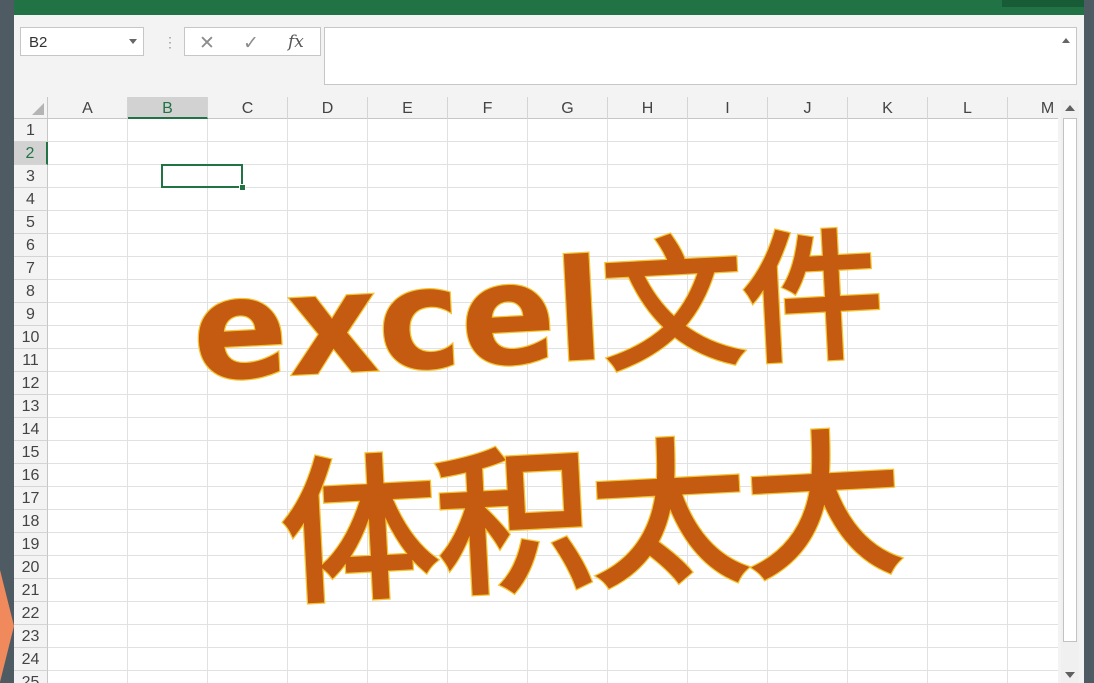 This screenshot has height=683, width=1094. I want to click on row-header: 2, so click(31, 153).